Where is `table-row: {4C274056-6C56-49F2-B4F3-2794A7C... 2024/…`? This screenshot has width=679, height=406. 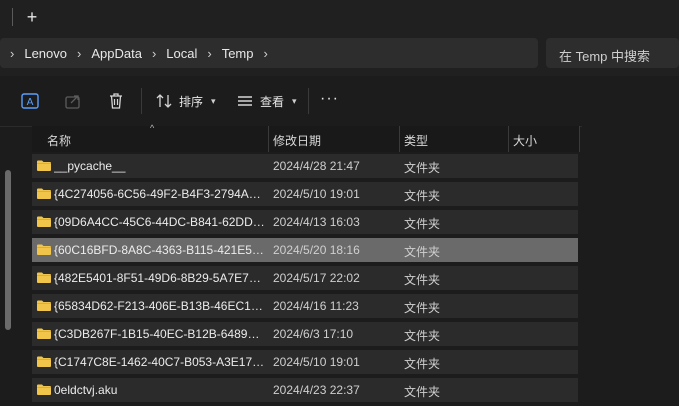
table-row: {4C274056-6C56-49F2-B4F3-2794A7C... 2024/… is located at coordinates (305, 194).